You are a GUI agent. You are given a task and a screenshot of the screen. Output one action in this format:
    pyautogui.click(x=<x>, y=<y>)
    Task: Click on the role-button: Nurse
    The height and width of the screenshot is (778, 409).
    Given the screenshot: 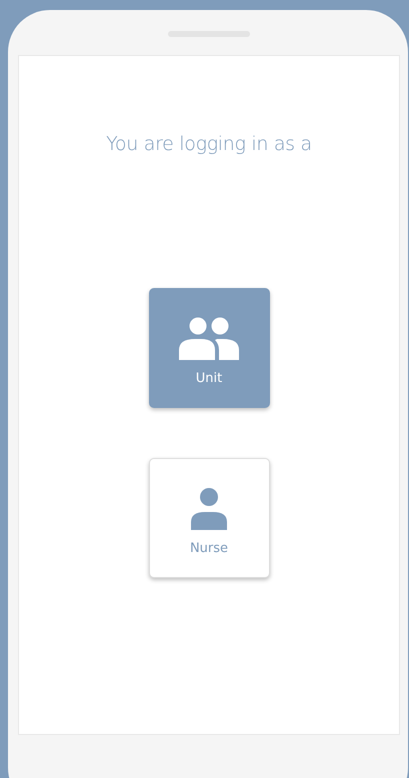 What is the action you would take?
    pyautogui.click(x=209, y=518)
    